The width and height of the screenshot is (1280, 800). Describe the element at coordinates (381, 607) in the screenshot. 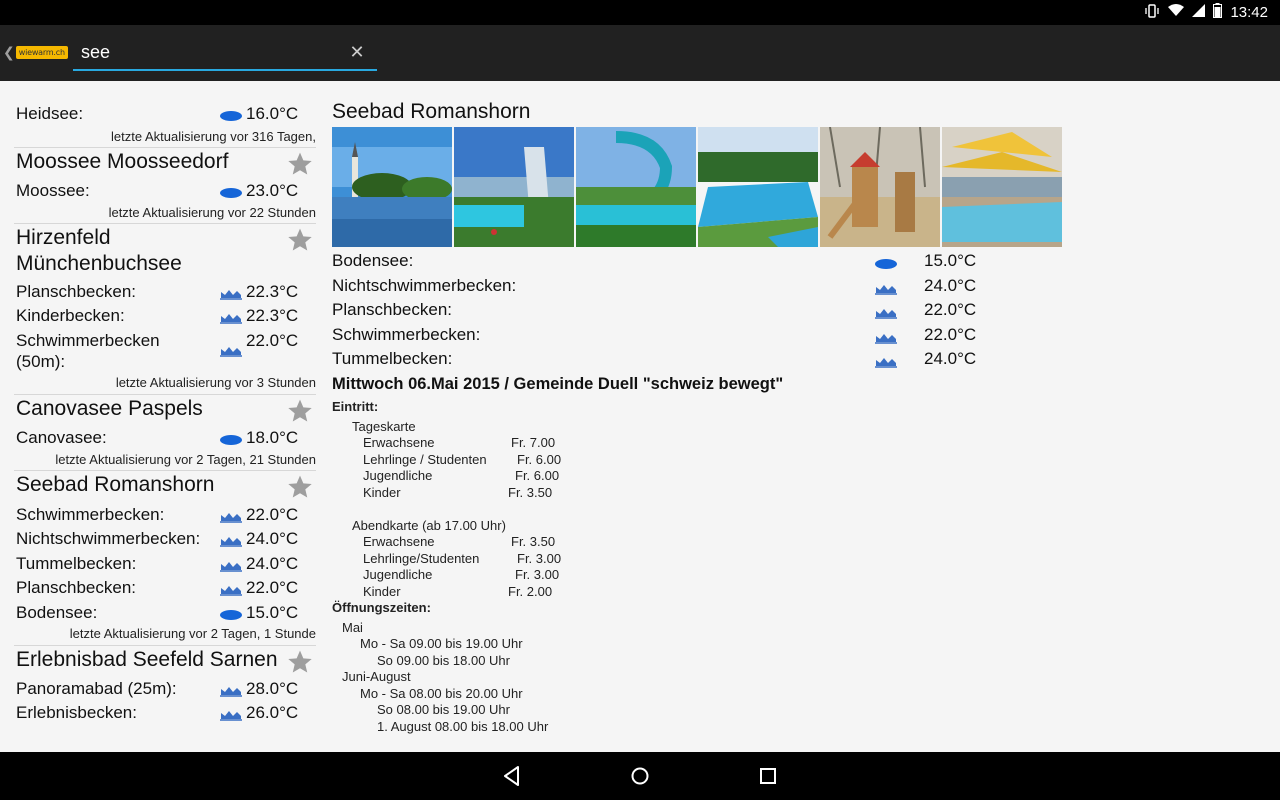

I see `section-heading: Öffnungszeiten:` at that location.